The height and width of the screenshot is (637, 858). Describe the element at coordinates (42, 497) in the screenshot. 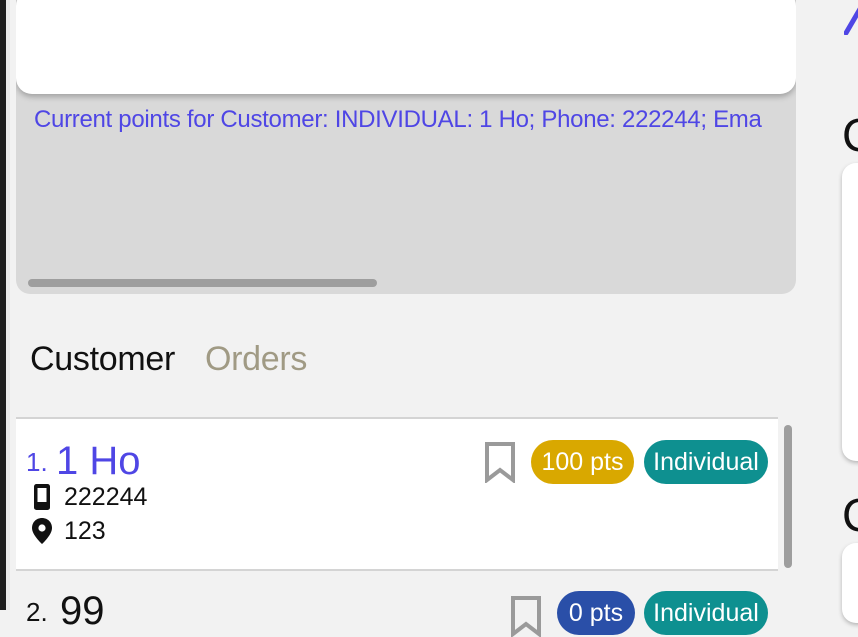

I see `phone-icon` at that location.